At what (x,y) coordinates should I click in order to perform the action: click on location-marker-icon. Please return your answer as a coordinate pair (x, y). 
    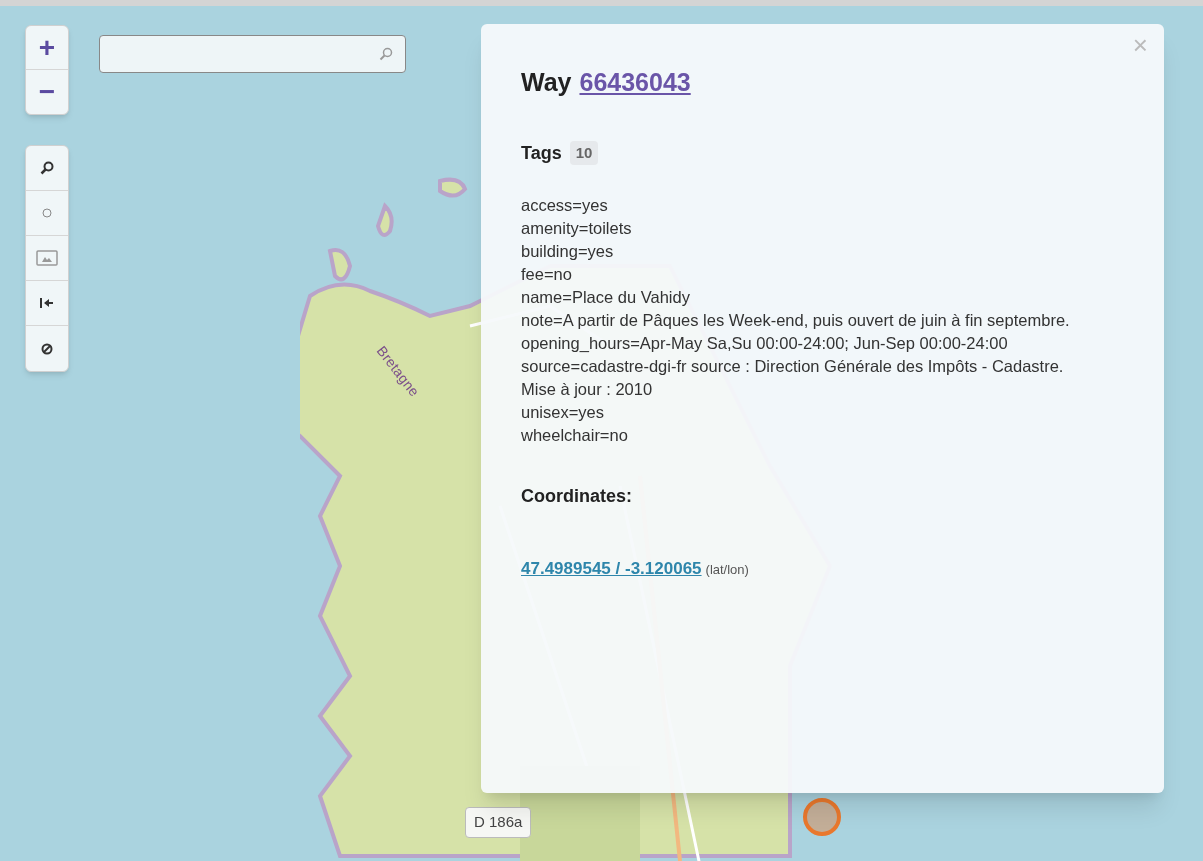
    Looking at the image, I should click on (822, 817).